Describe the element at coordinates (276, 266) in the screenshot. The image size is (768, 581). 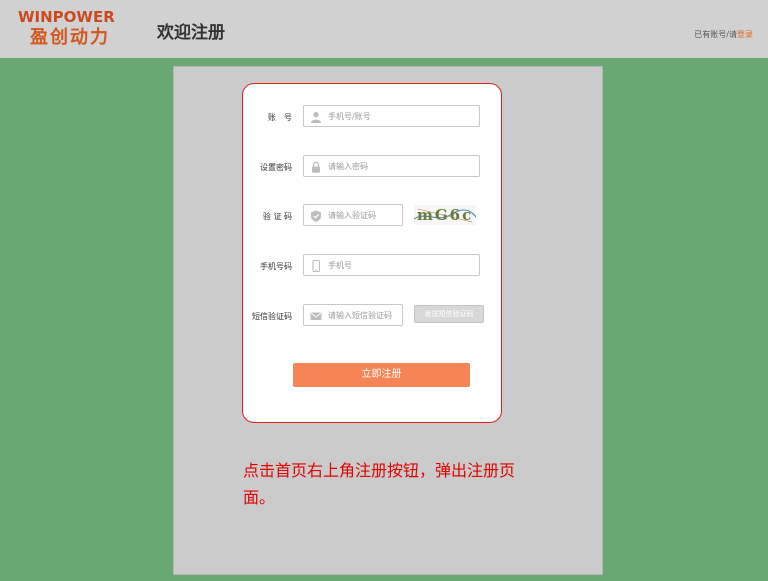
I see `phone-label: 手机号码` at that location.